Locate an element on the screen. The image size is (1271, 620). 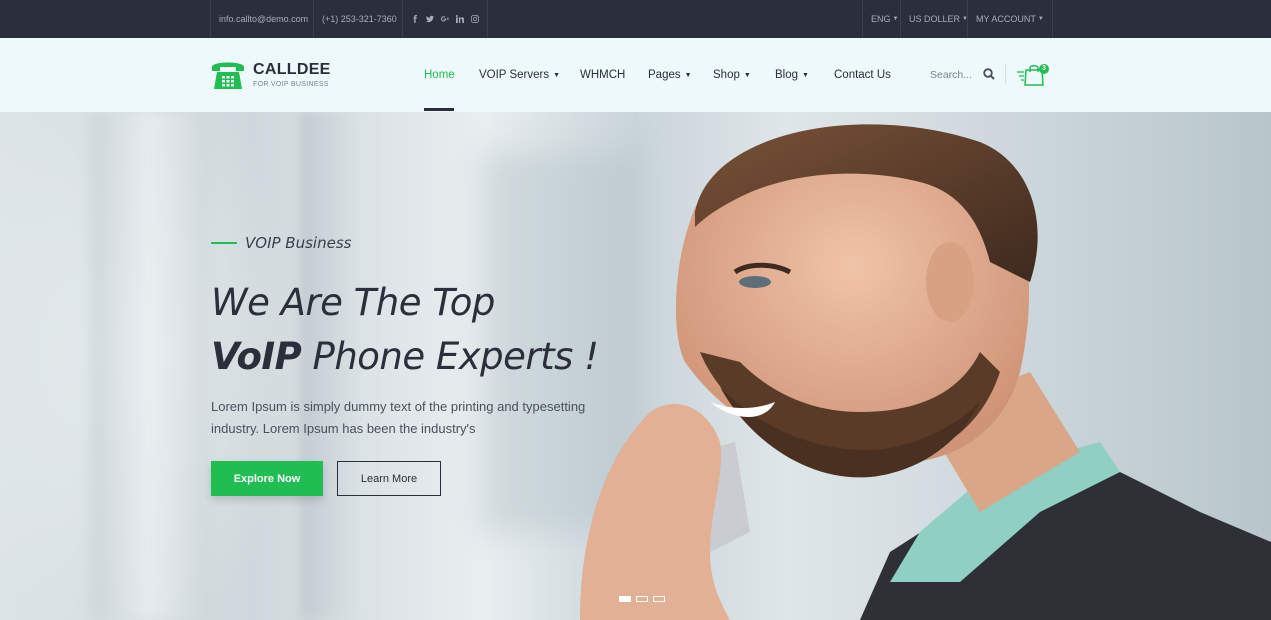
active-nav-indicator is located at coordinates (439, 109).